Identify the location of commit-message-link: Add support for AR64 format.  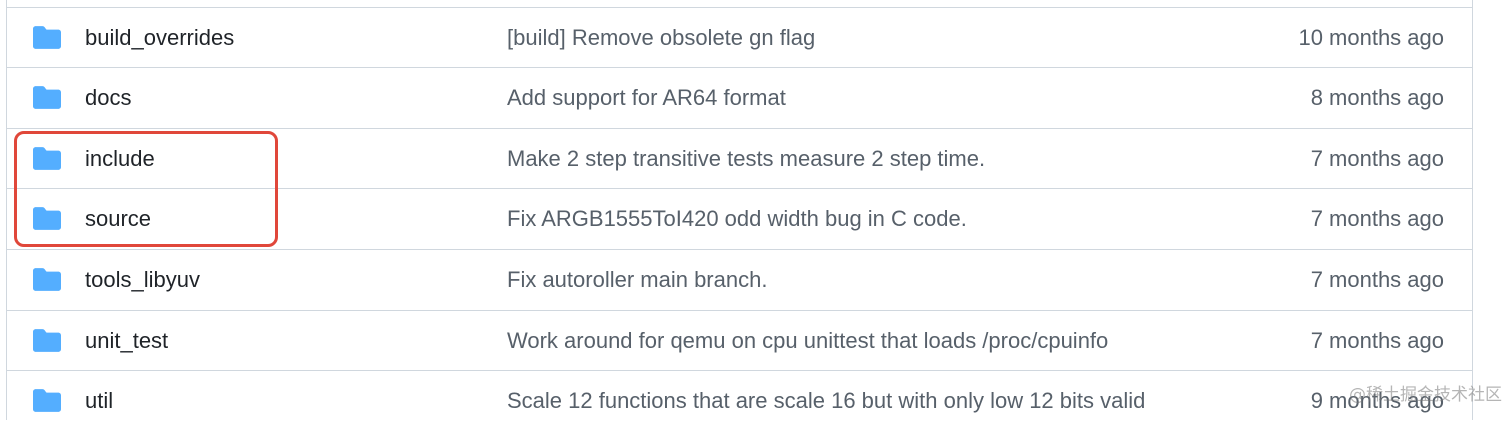
(646, 98).